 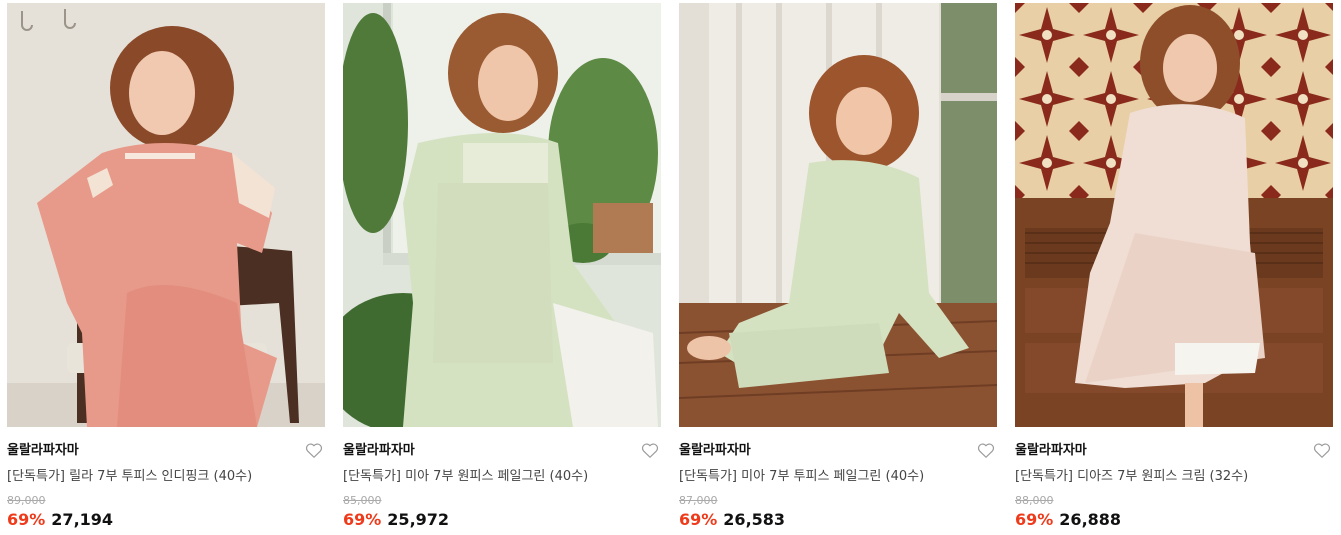 I want to click on product-title: [단독특가] 디아즈 7부 원피스 크림 (32수), so click(x=1174, y=477).